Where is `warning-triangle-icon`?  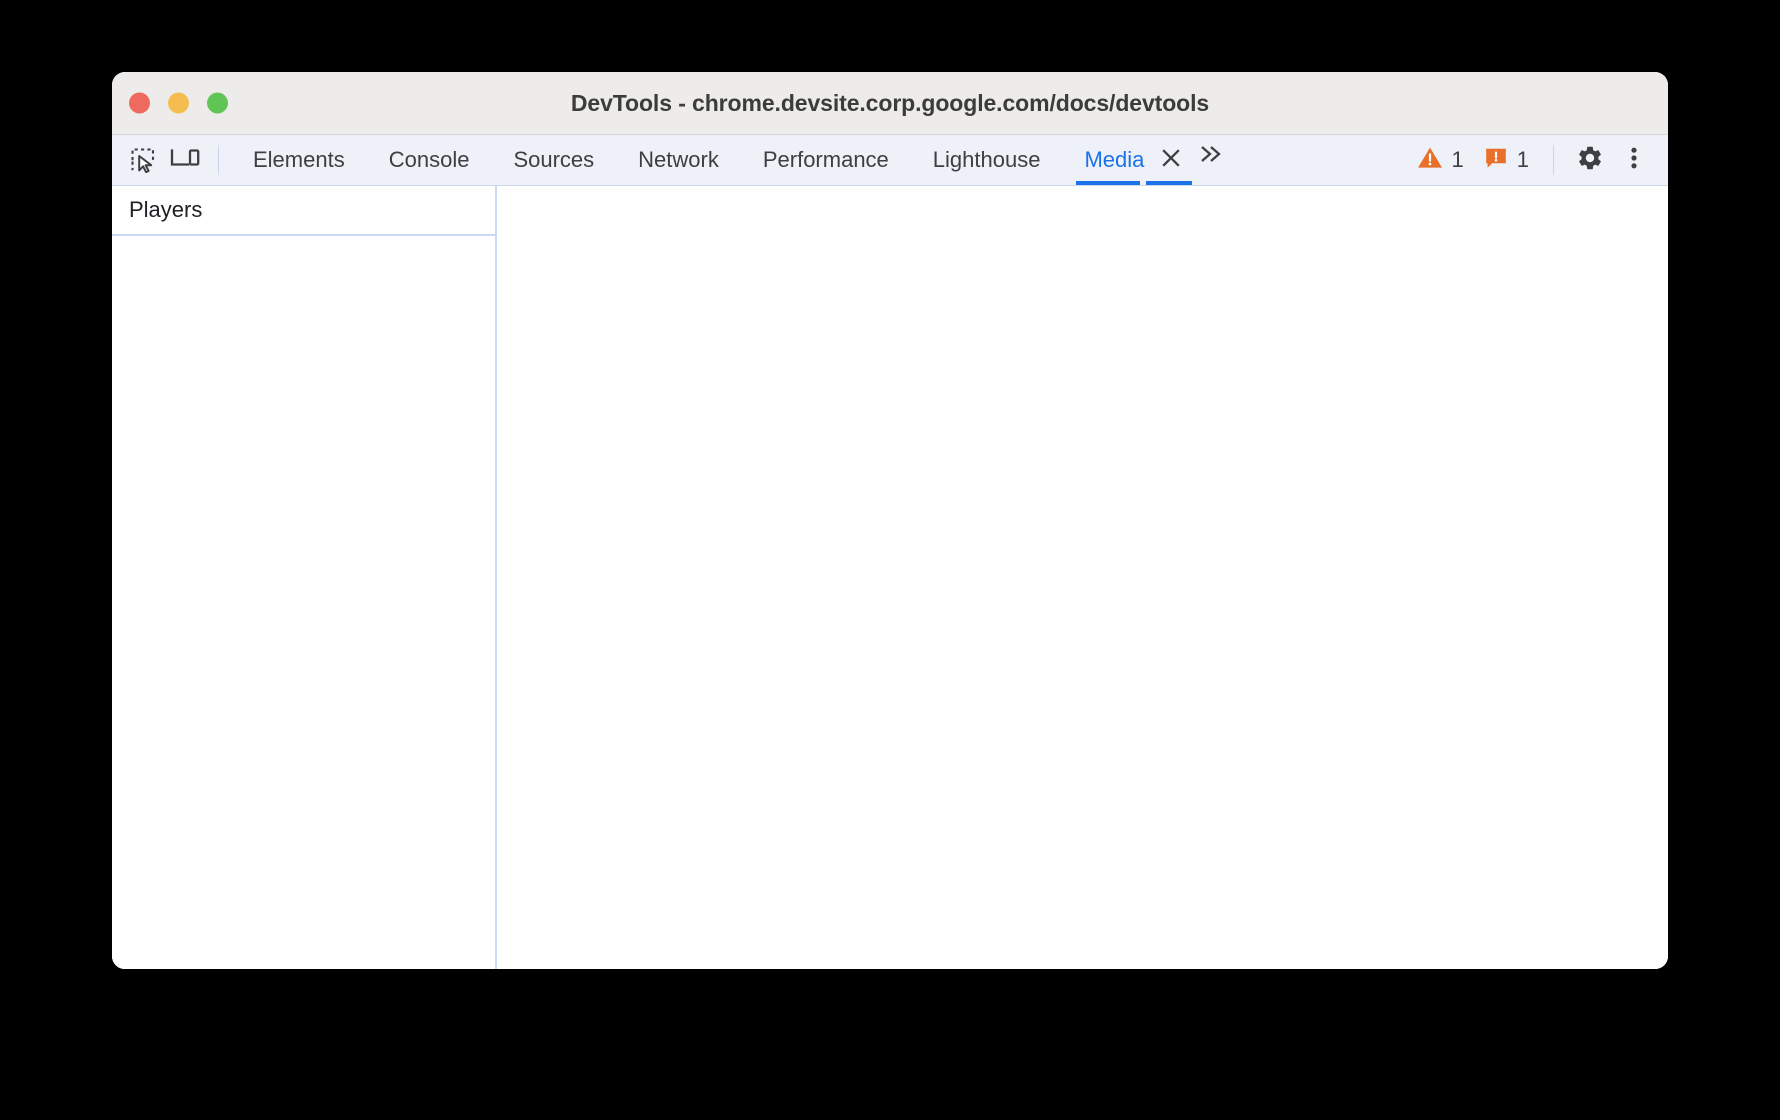
warning-triangle-icon is located at coordinates (1430, 160).